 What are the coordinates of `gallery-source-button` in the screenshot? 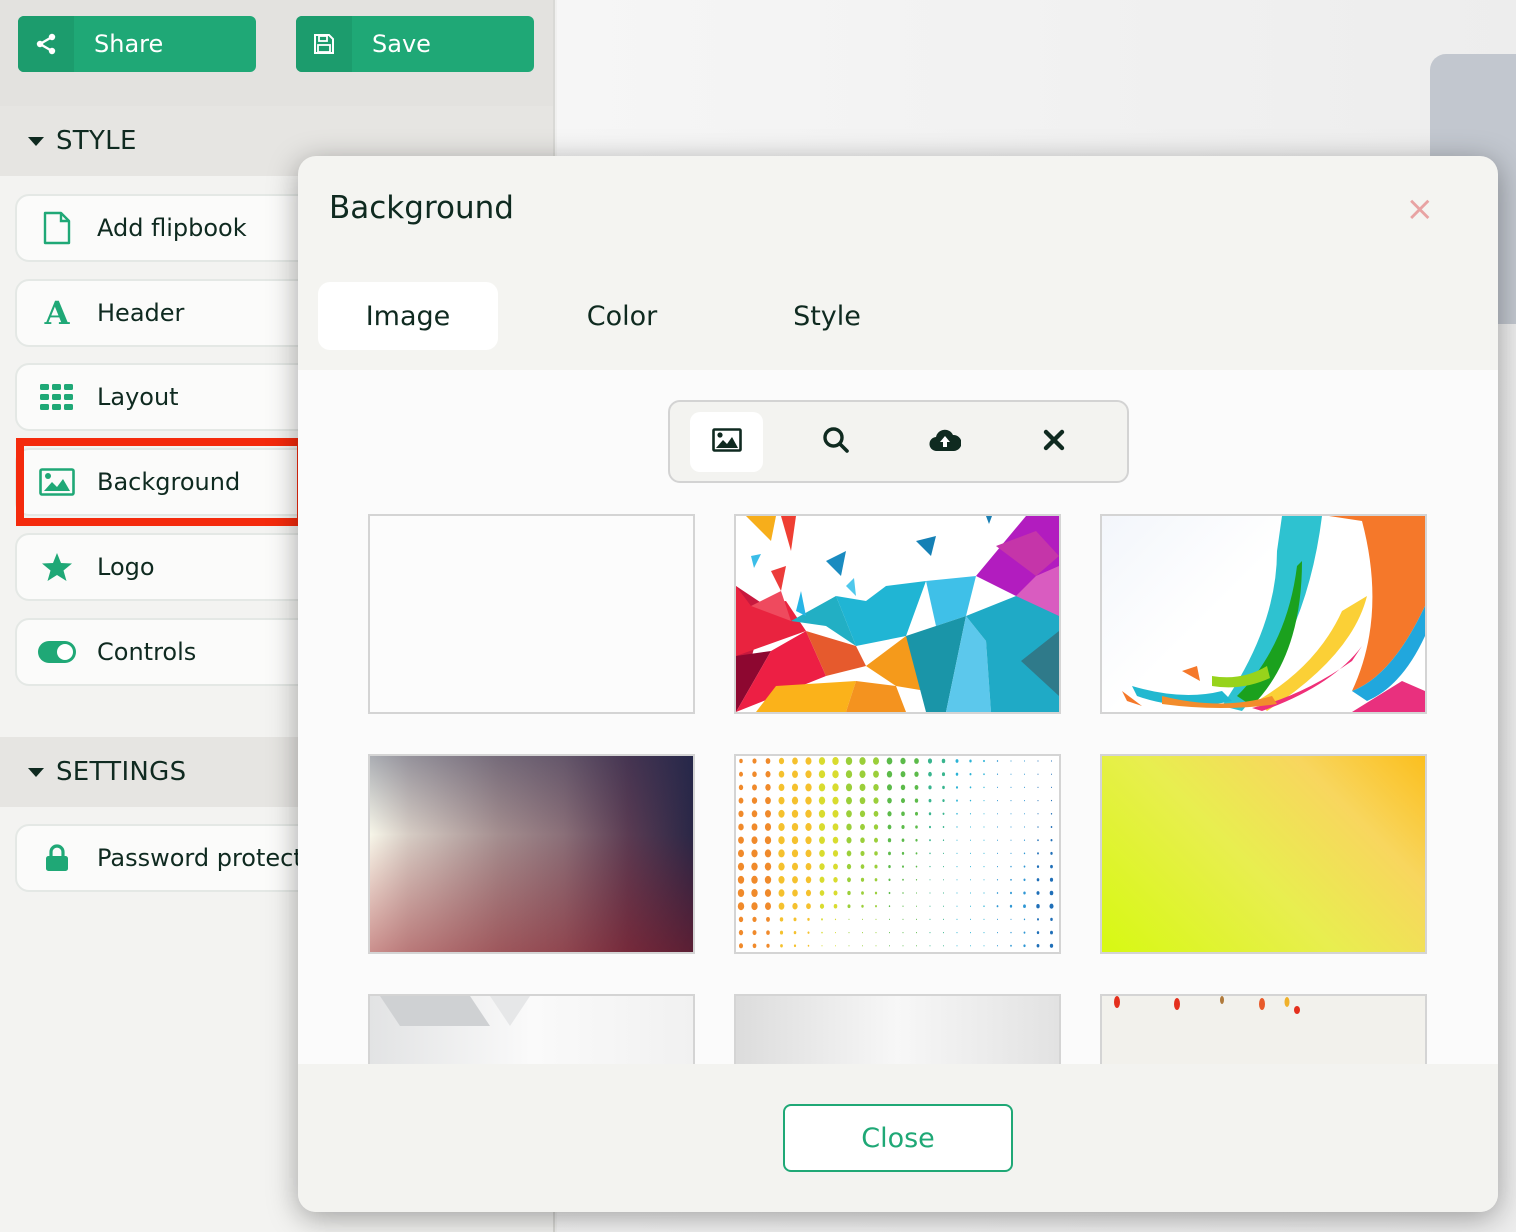 It's located at (727, 441).